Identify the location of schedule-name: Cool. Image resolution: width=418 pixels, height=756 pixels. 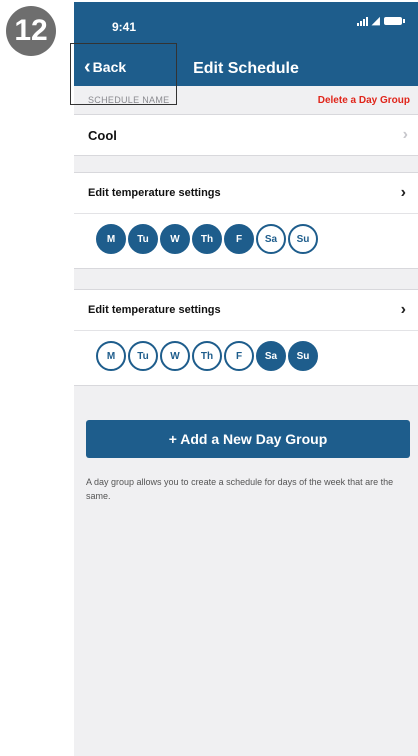
(102, 135).